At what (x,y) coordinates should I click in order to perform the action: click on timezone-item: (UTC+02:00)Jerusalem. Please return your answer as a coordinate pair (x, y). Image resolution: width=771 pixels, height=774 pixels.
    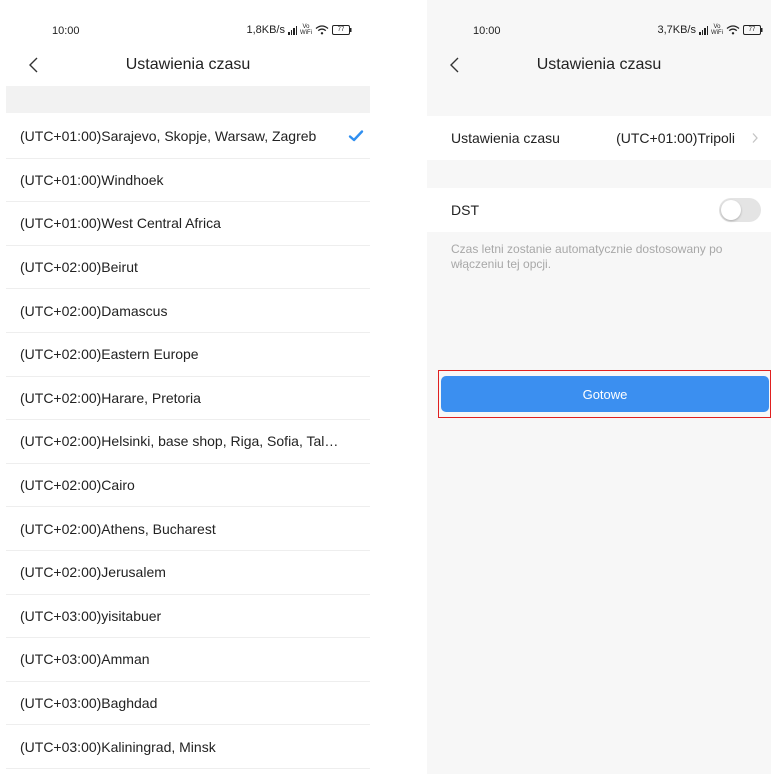
    Looking at the image, I should click on (188, 573).